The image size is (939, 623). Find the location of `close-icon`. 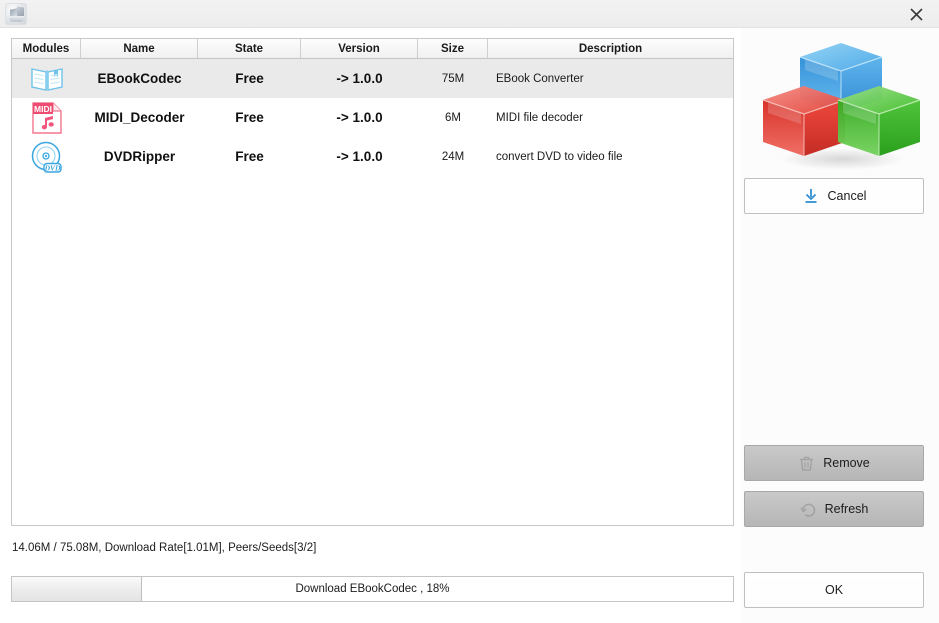

close-icon is located at coordinates (916, 14).